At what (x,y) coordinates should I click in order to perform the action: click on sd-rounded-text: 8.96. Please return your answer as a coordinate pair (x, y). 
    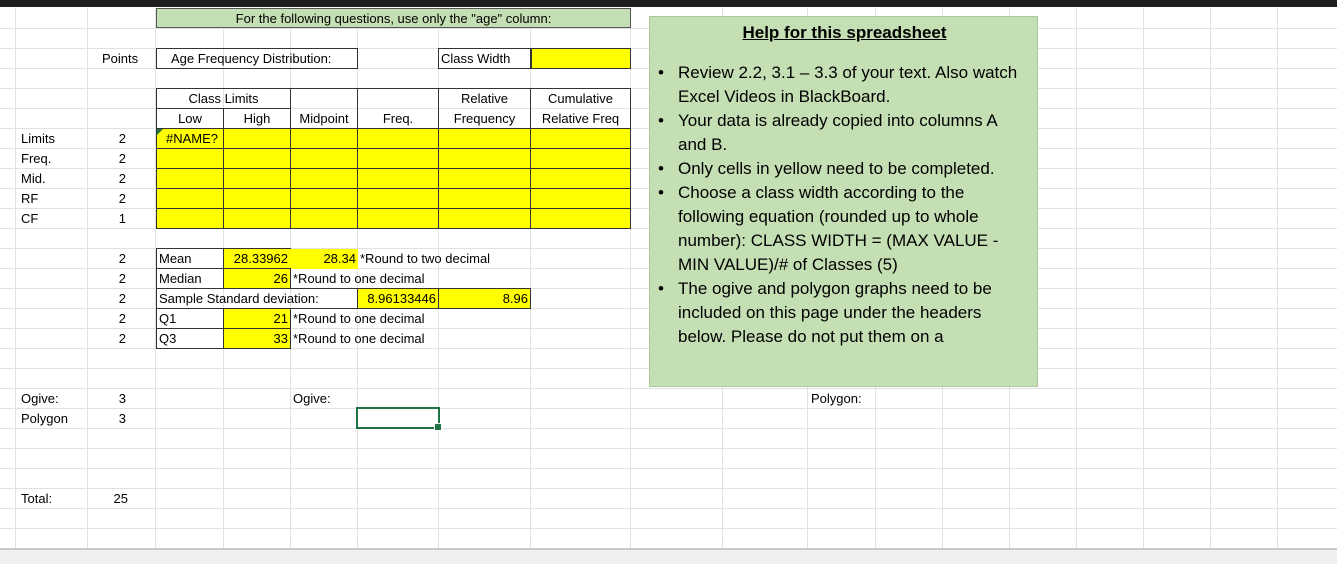
    Looking at the image, I should click on (515, 298).